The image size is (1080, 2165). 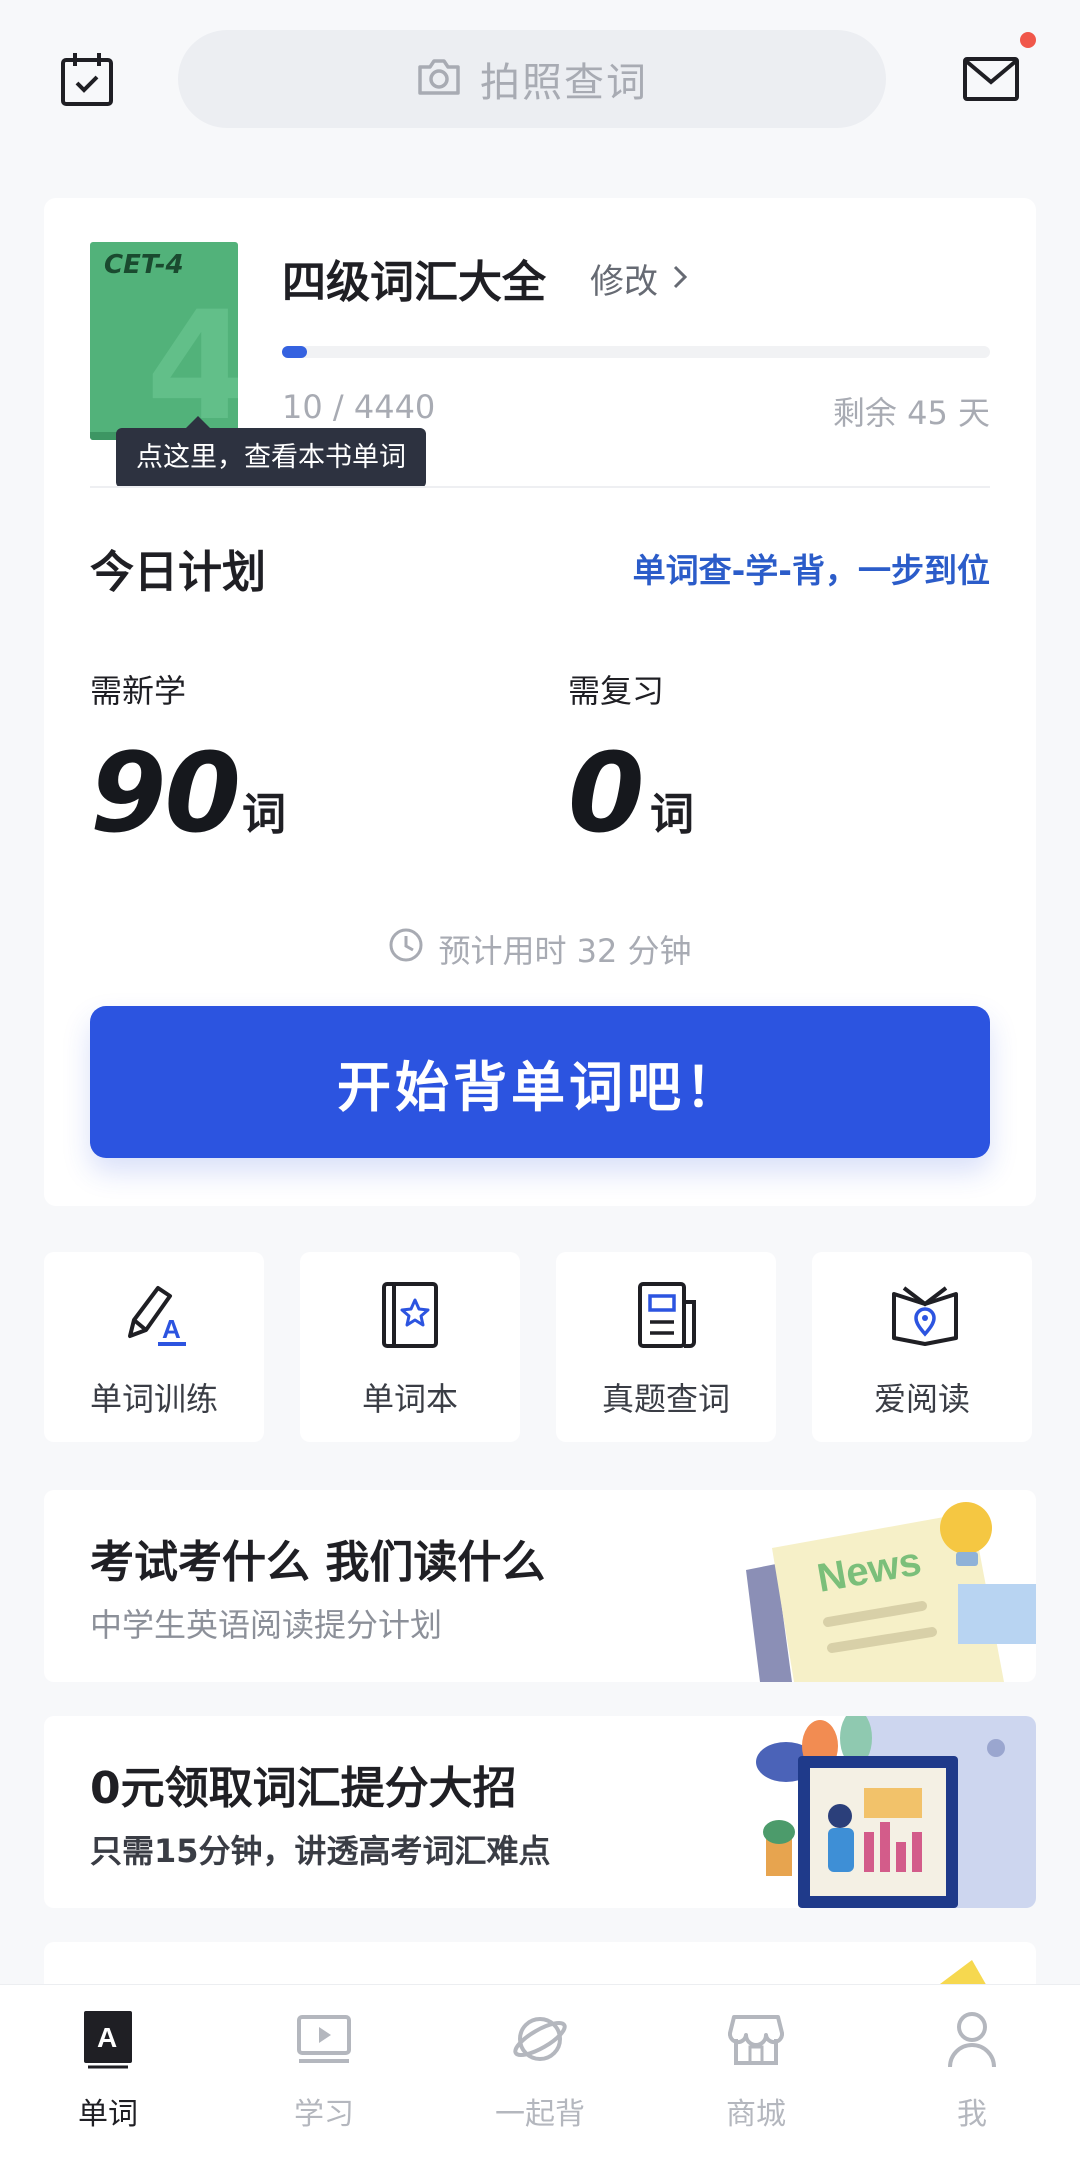 I want to click on word-a-icon: A, so click(x=108, y=2039).